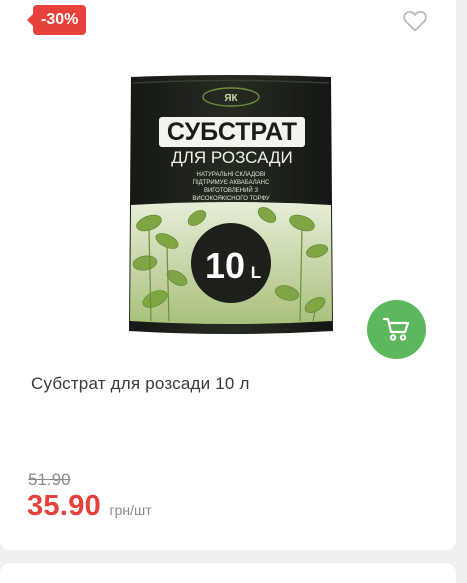  Describe the element at coordinates (256, 272) in the screenshot. I see `package-volume-unit: L` at that location.